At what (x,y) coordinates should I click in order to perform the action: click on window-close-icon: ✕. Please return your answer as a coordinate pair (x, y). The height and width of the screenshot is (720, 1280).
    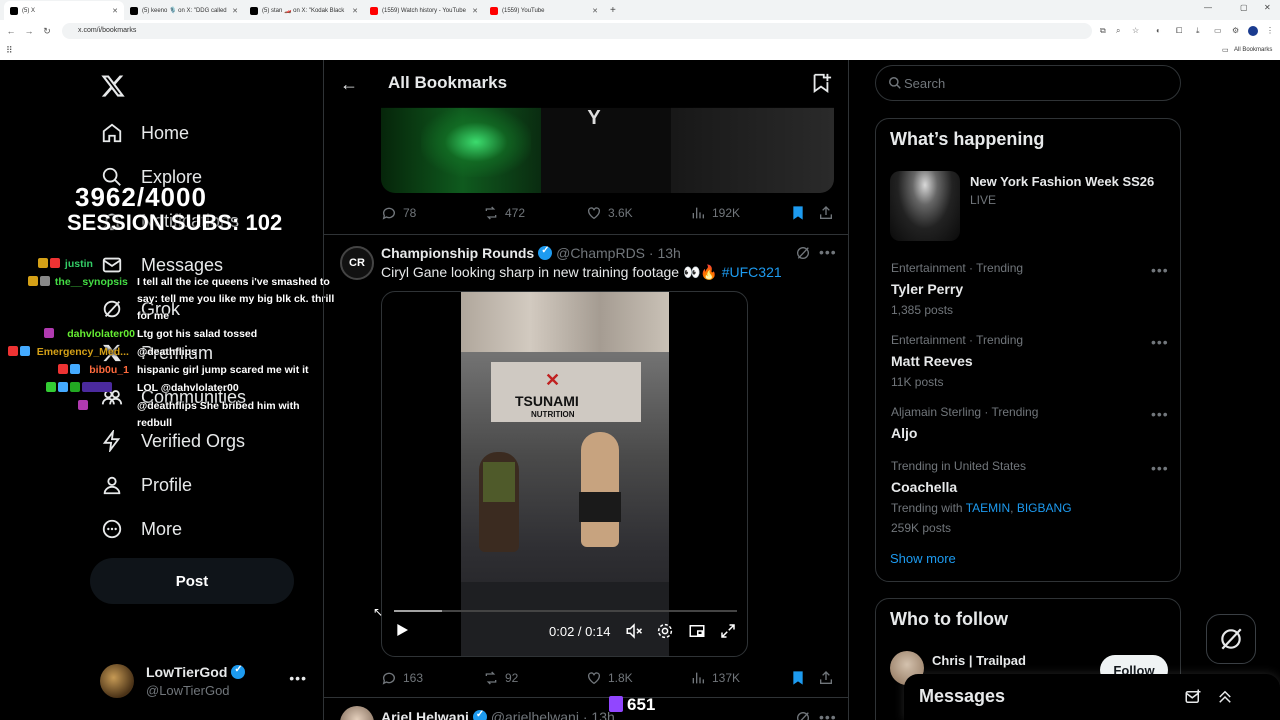
    Looking at the image, I should click on (1267, 7).